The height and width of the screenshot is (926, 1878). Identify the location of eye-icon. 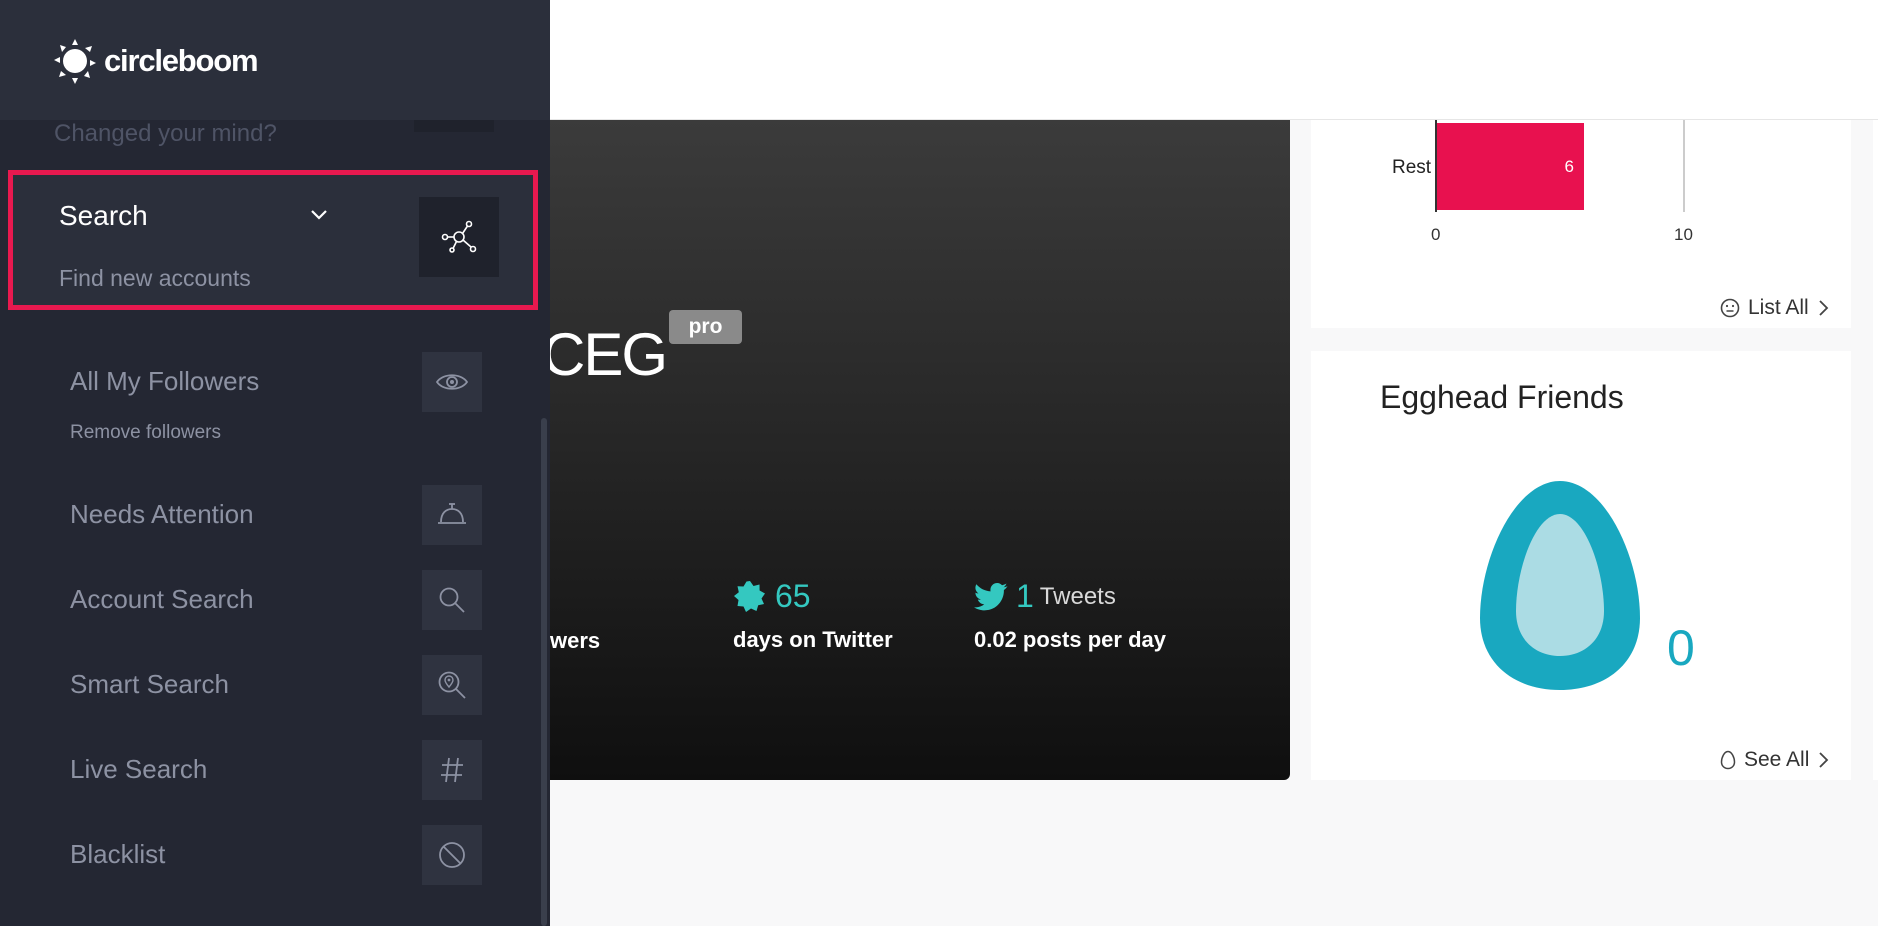
(452, 382).